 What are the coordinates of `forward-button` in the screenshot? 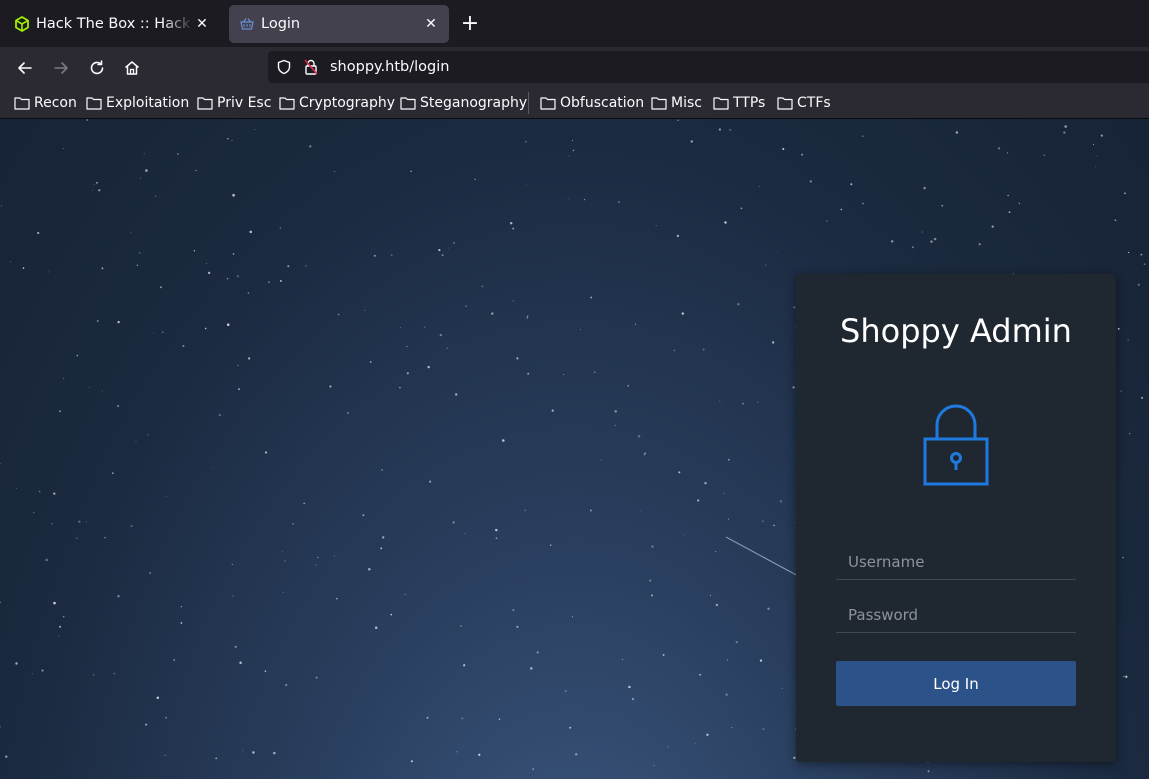 It's located at (61, 68).